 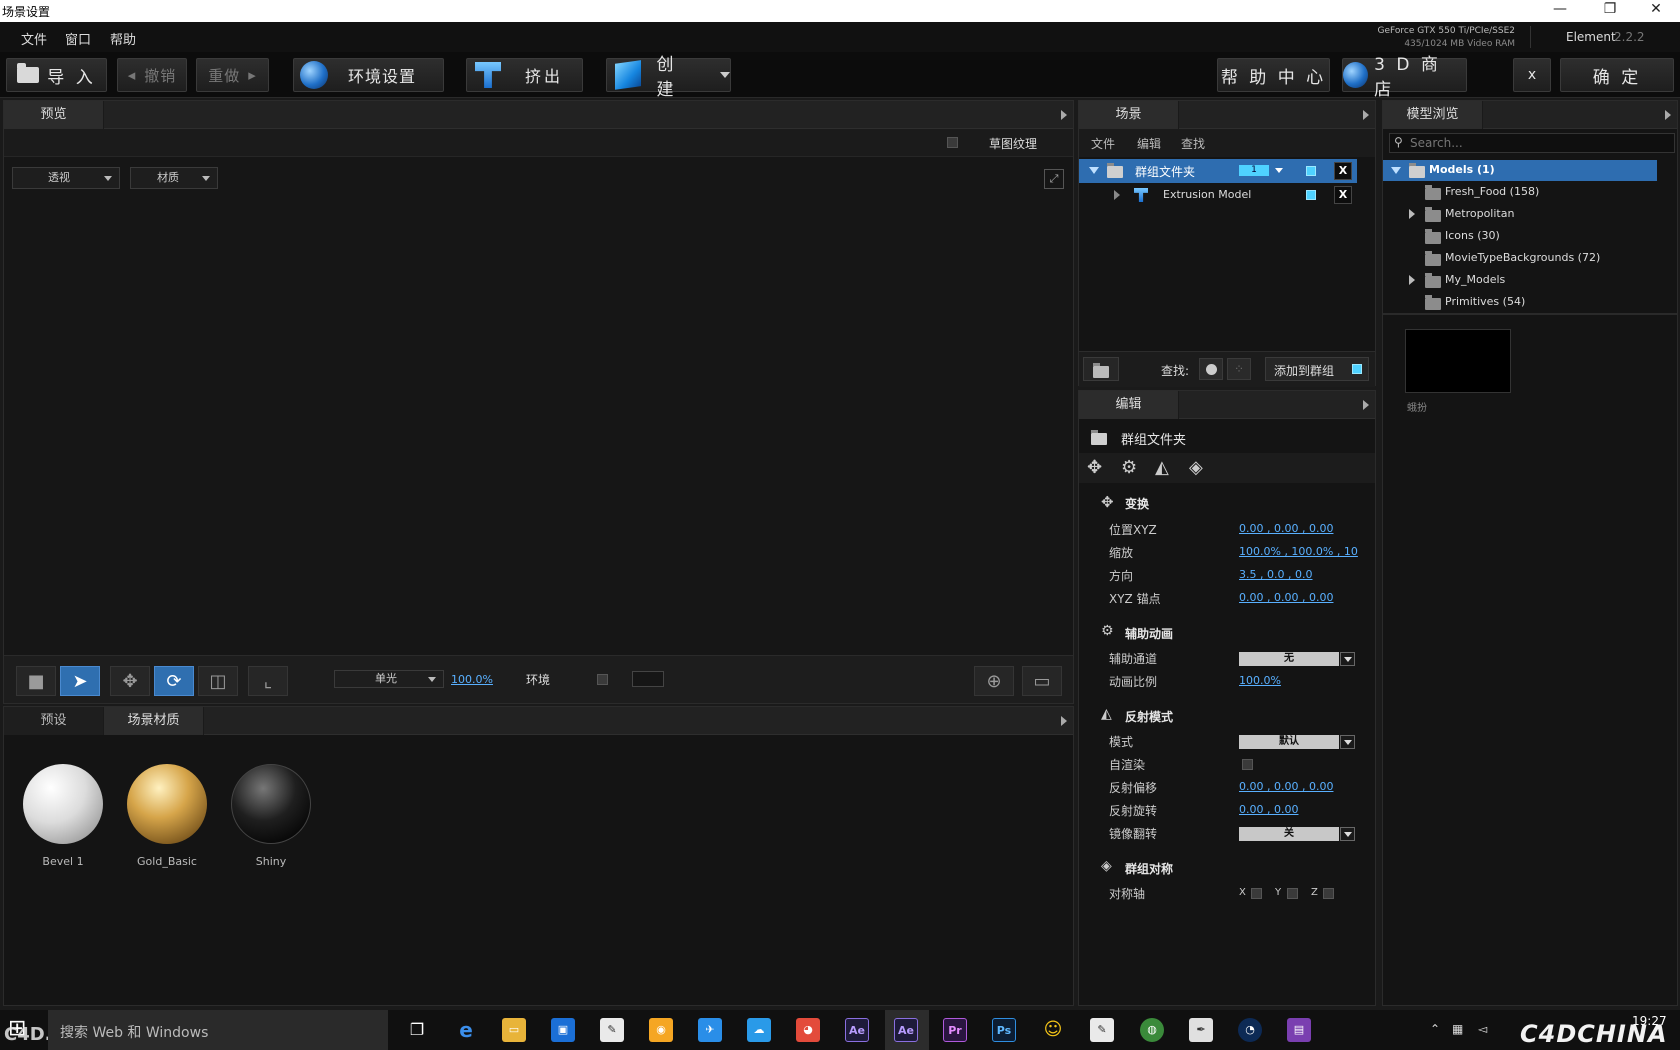 I want to click on mirror-dropdown: 关, so click(x=1289, y=834).